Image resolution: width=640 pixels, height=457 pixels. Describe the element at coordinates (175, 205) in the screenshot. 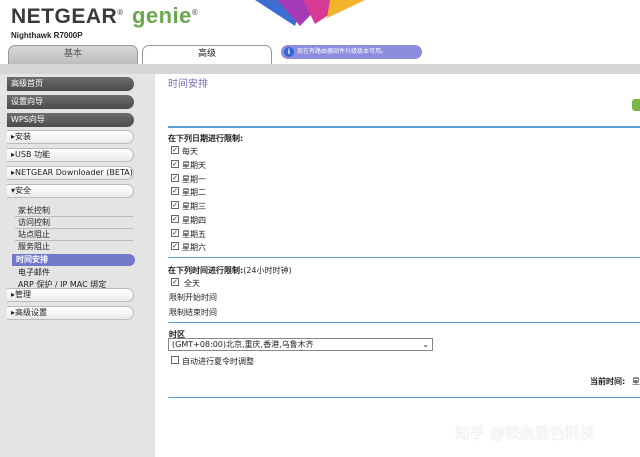

I see `checkbox-wednesday: ✓` at that location.